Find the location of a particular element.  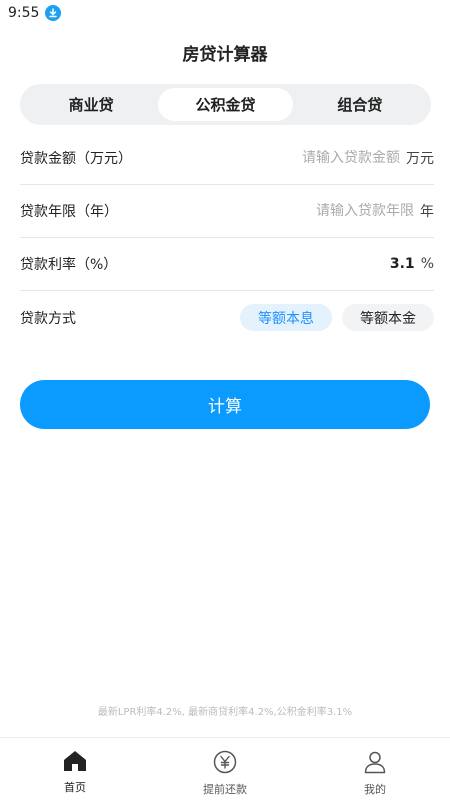

yen-icon is located at coordinates (225, 764).